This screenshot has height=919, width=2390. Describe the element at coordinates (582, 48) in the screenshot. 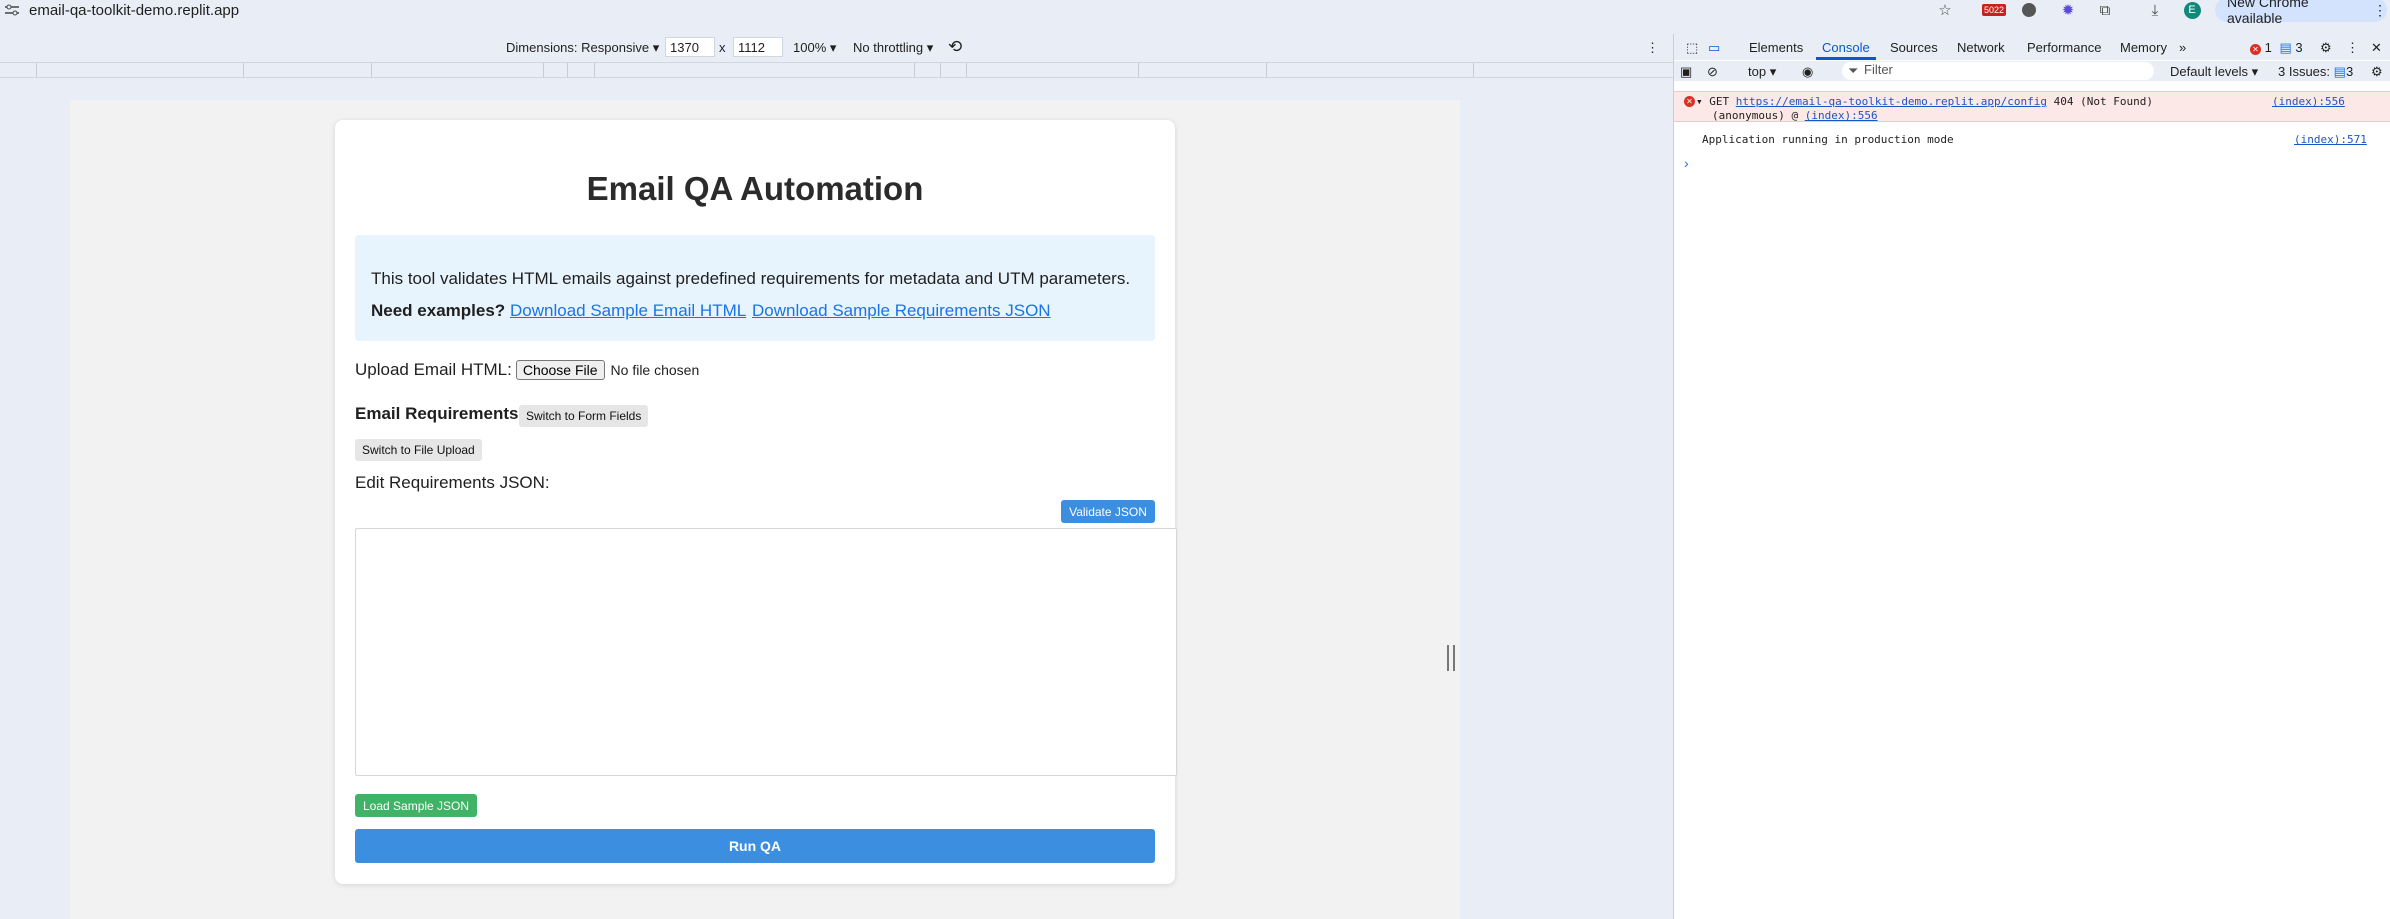

I see `dimensions-dropdown: Dimensions: Responsive ▾` at that location.